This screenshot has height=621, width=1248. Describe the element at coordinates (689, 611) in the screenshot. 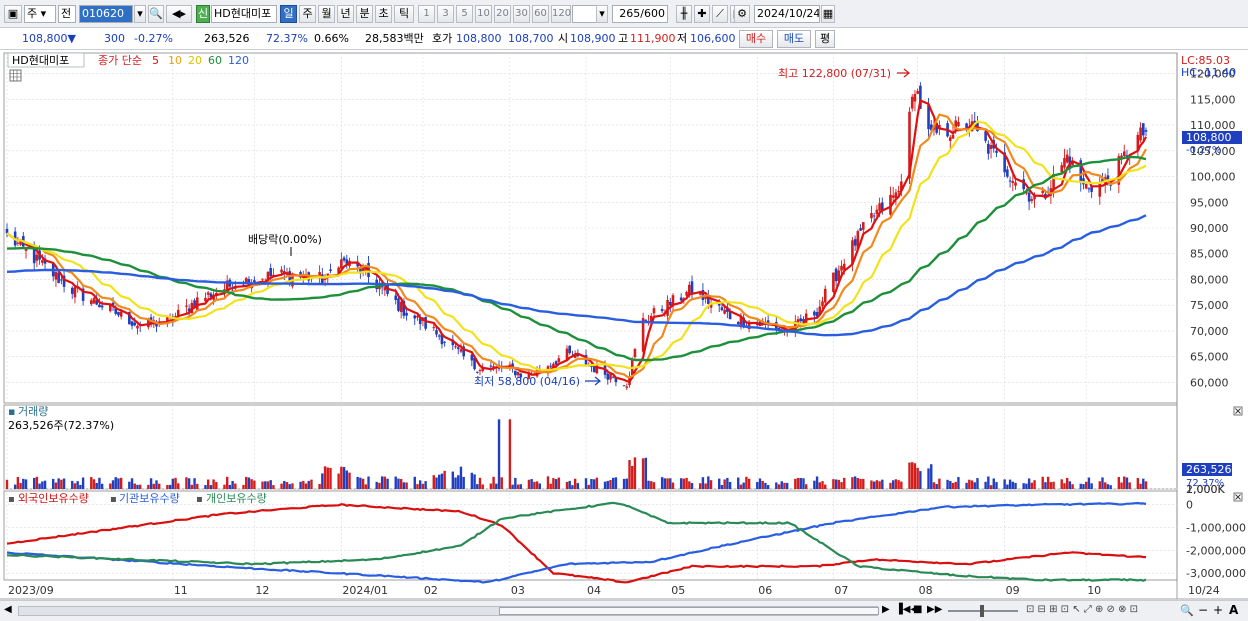

I see `scroll-thumb` at that location.